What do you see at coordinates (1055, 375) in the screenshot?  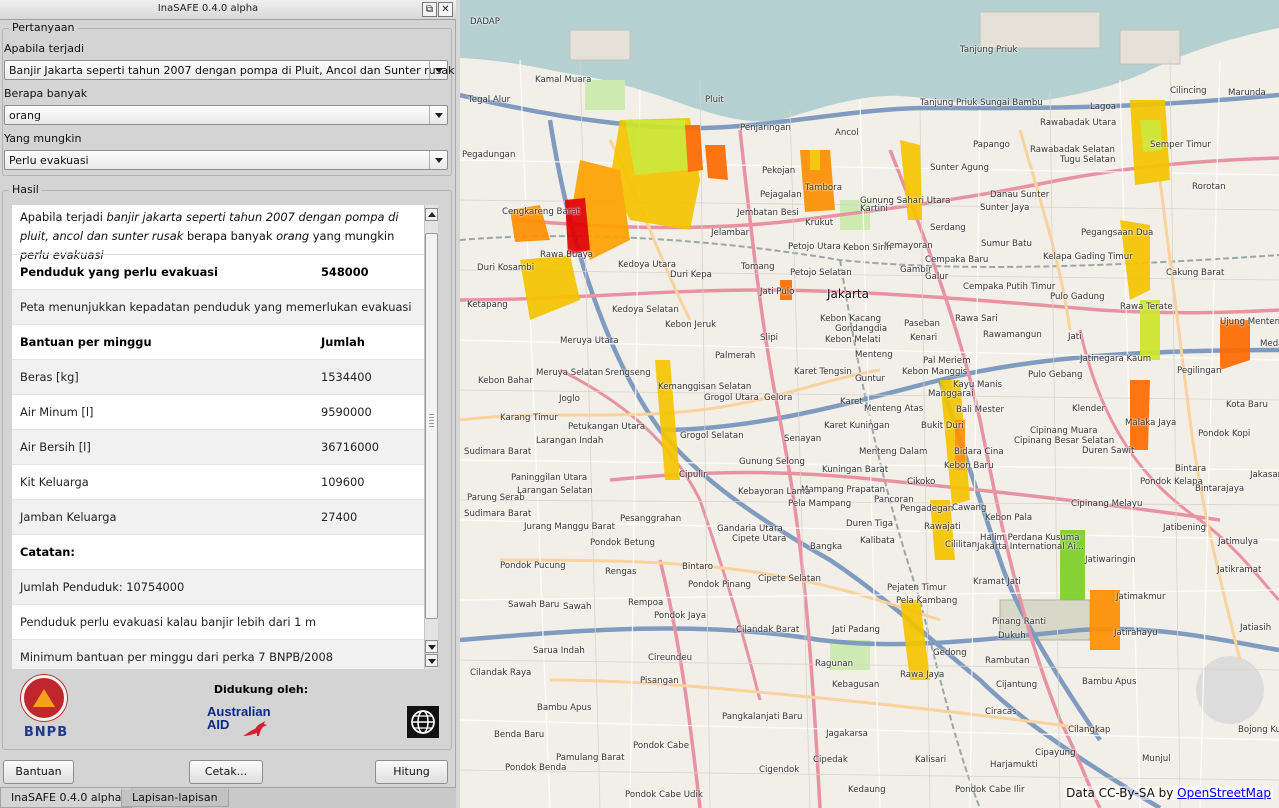 I see `map-label: Pulo Gebang` at bounding box center [1055, 375].